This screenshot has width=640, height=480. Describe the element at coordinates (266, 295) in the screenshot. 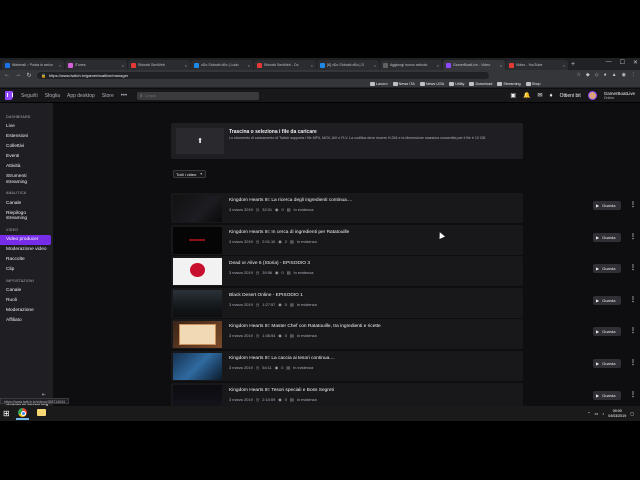

I see `video-title: Black Desert Online - EPISODIO 1` at that location.